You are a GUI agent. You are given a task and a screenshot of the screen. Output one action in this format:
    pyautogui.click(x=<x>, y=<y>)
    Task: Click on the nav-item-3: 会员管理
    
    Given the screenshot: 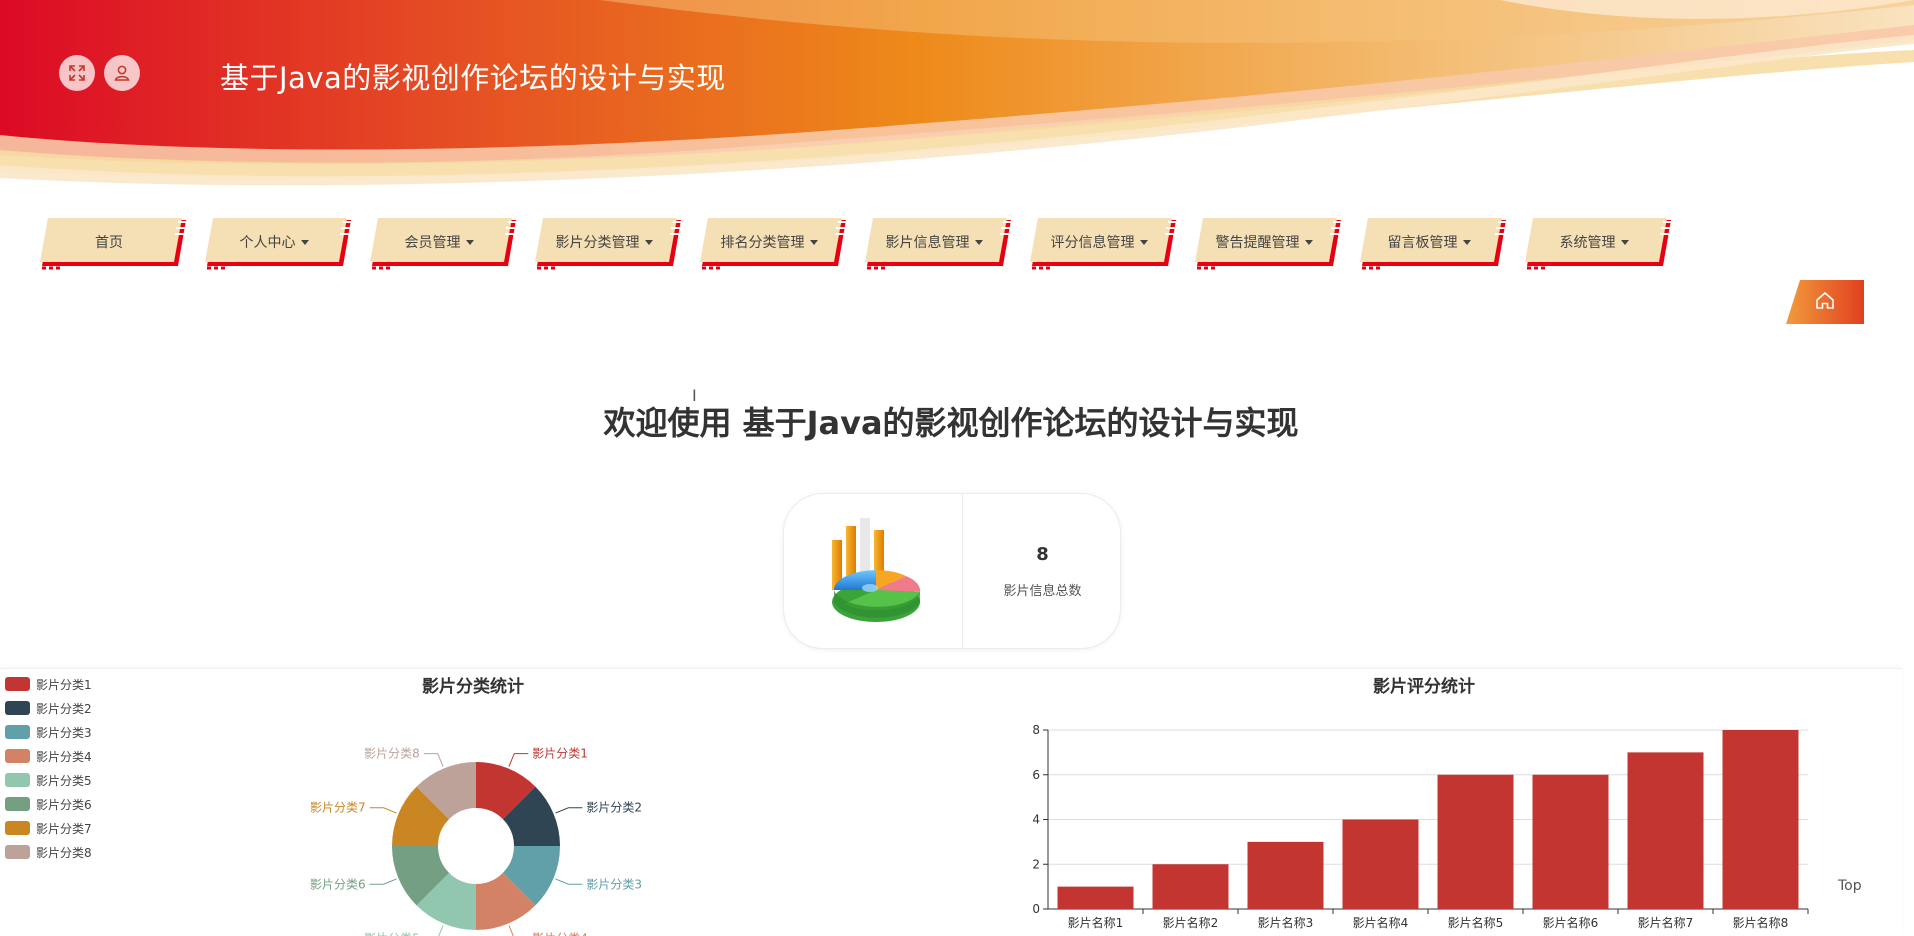 What is the action you would take?
    pyautogui.click(x=443, y=244)
    